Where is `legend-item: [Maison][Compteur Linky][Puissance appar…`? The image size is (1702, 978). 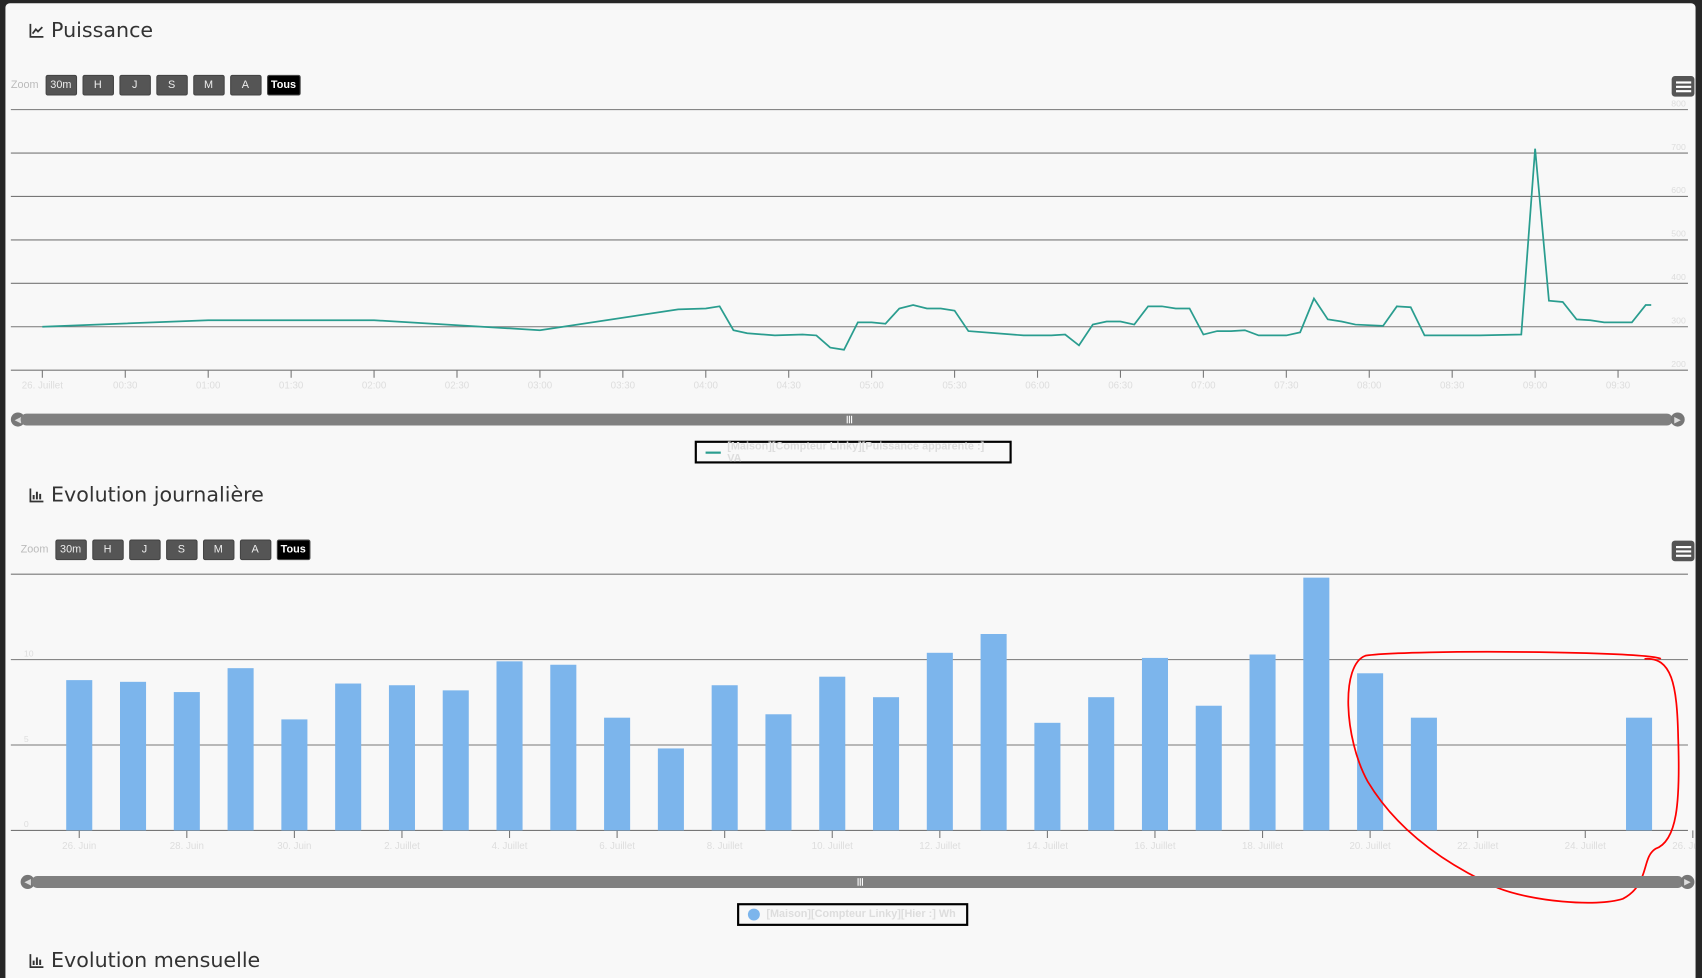 legend-item: [Maison][Compteur Linky][Puissance appar… is located at coordinates (853, 452).